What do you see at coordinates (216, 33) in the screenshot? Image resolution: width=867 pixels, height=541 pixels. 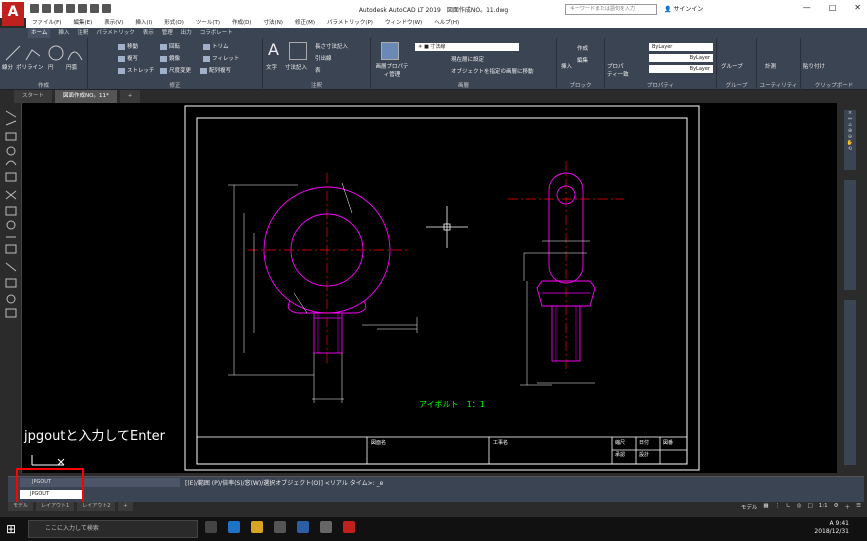 I see `tab-collaborate: コラボレート` at bounding box center [216, 33].